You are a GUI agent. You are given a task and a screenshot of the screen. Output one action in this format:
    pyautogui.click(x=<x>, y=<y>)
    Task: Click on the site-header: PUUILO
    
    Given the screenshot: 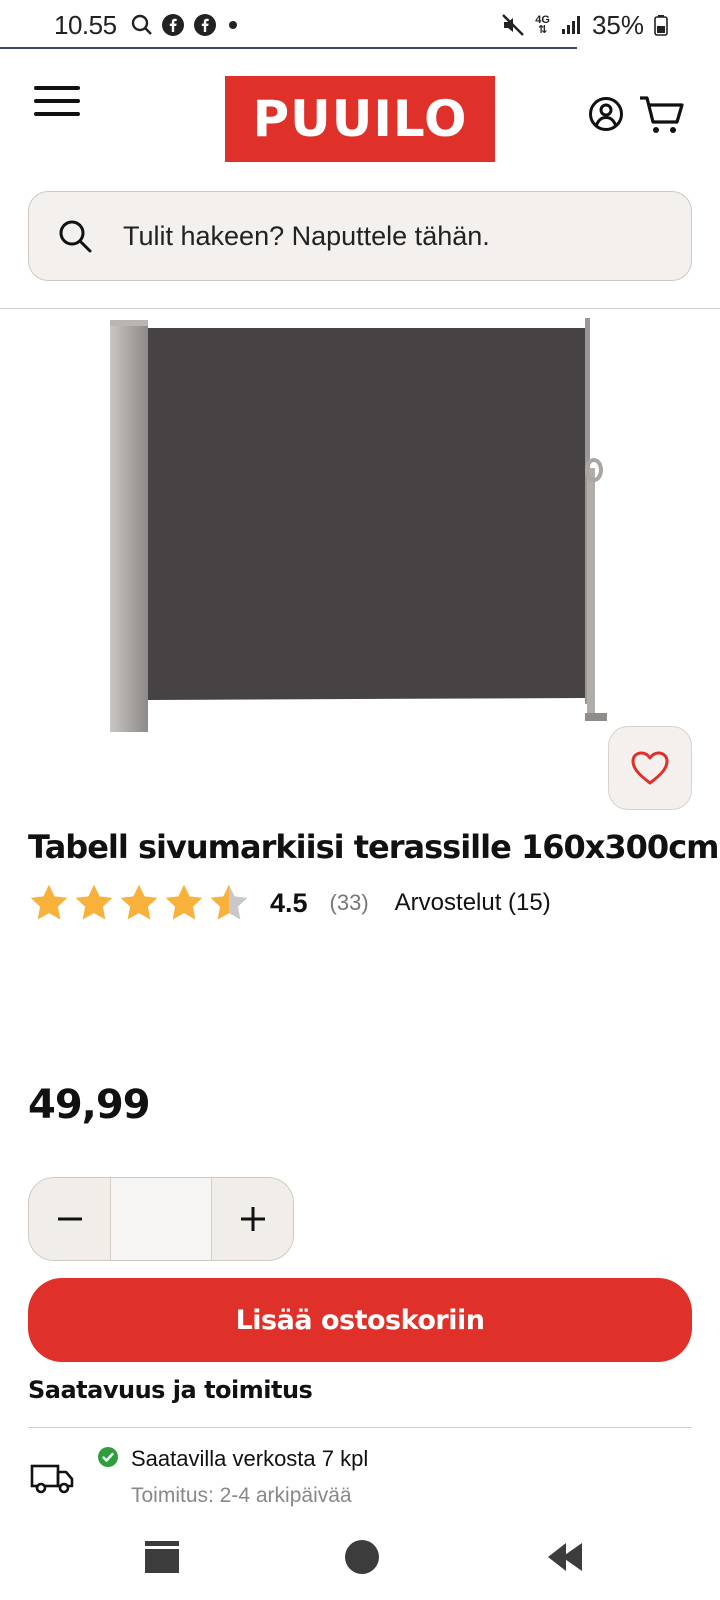 What is the action you would take?
    pyautogui.click(x=360, y=115)
    